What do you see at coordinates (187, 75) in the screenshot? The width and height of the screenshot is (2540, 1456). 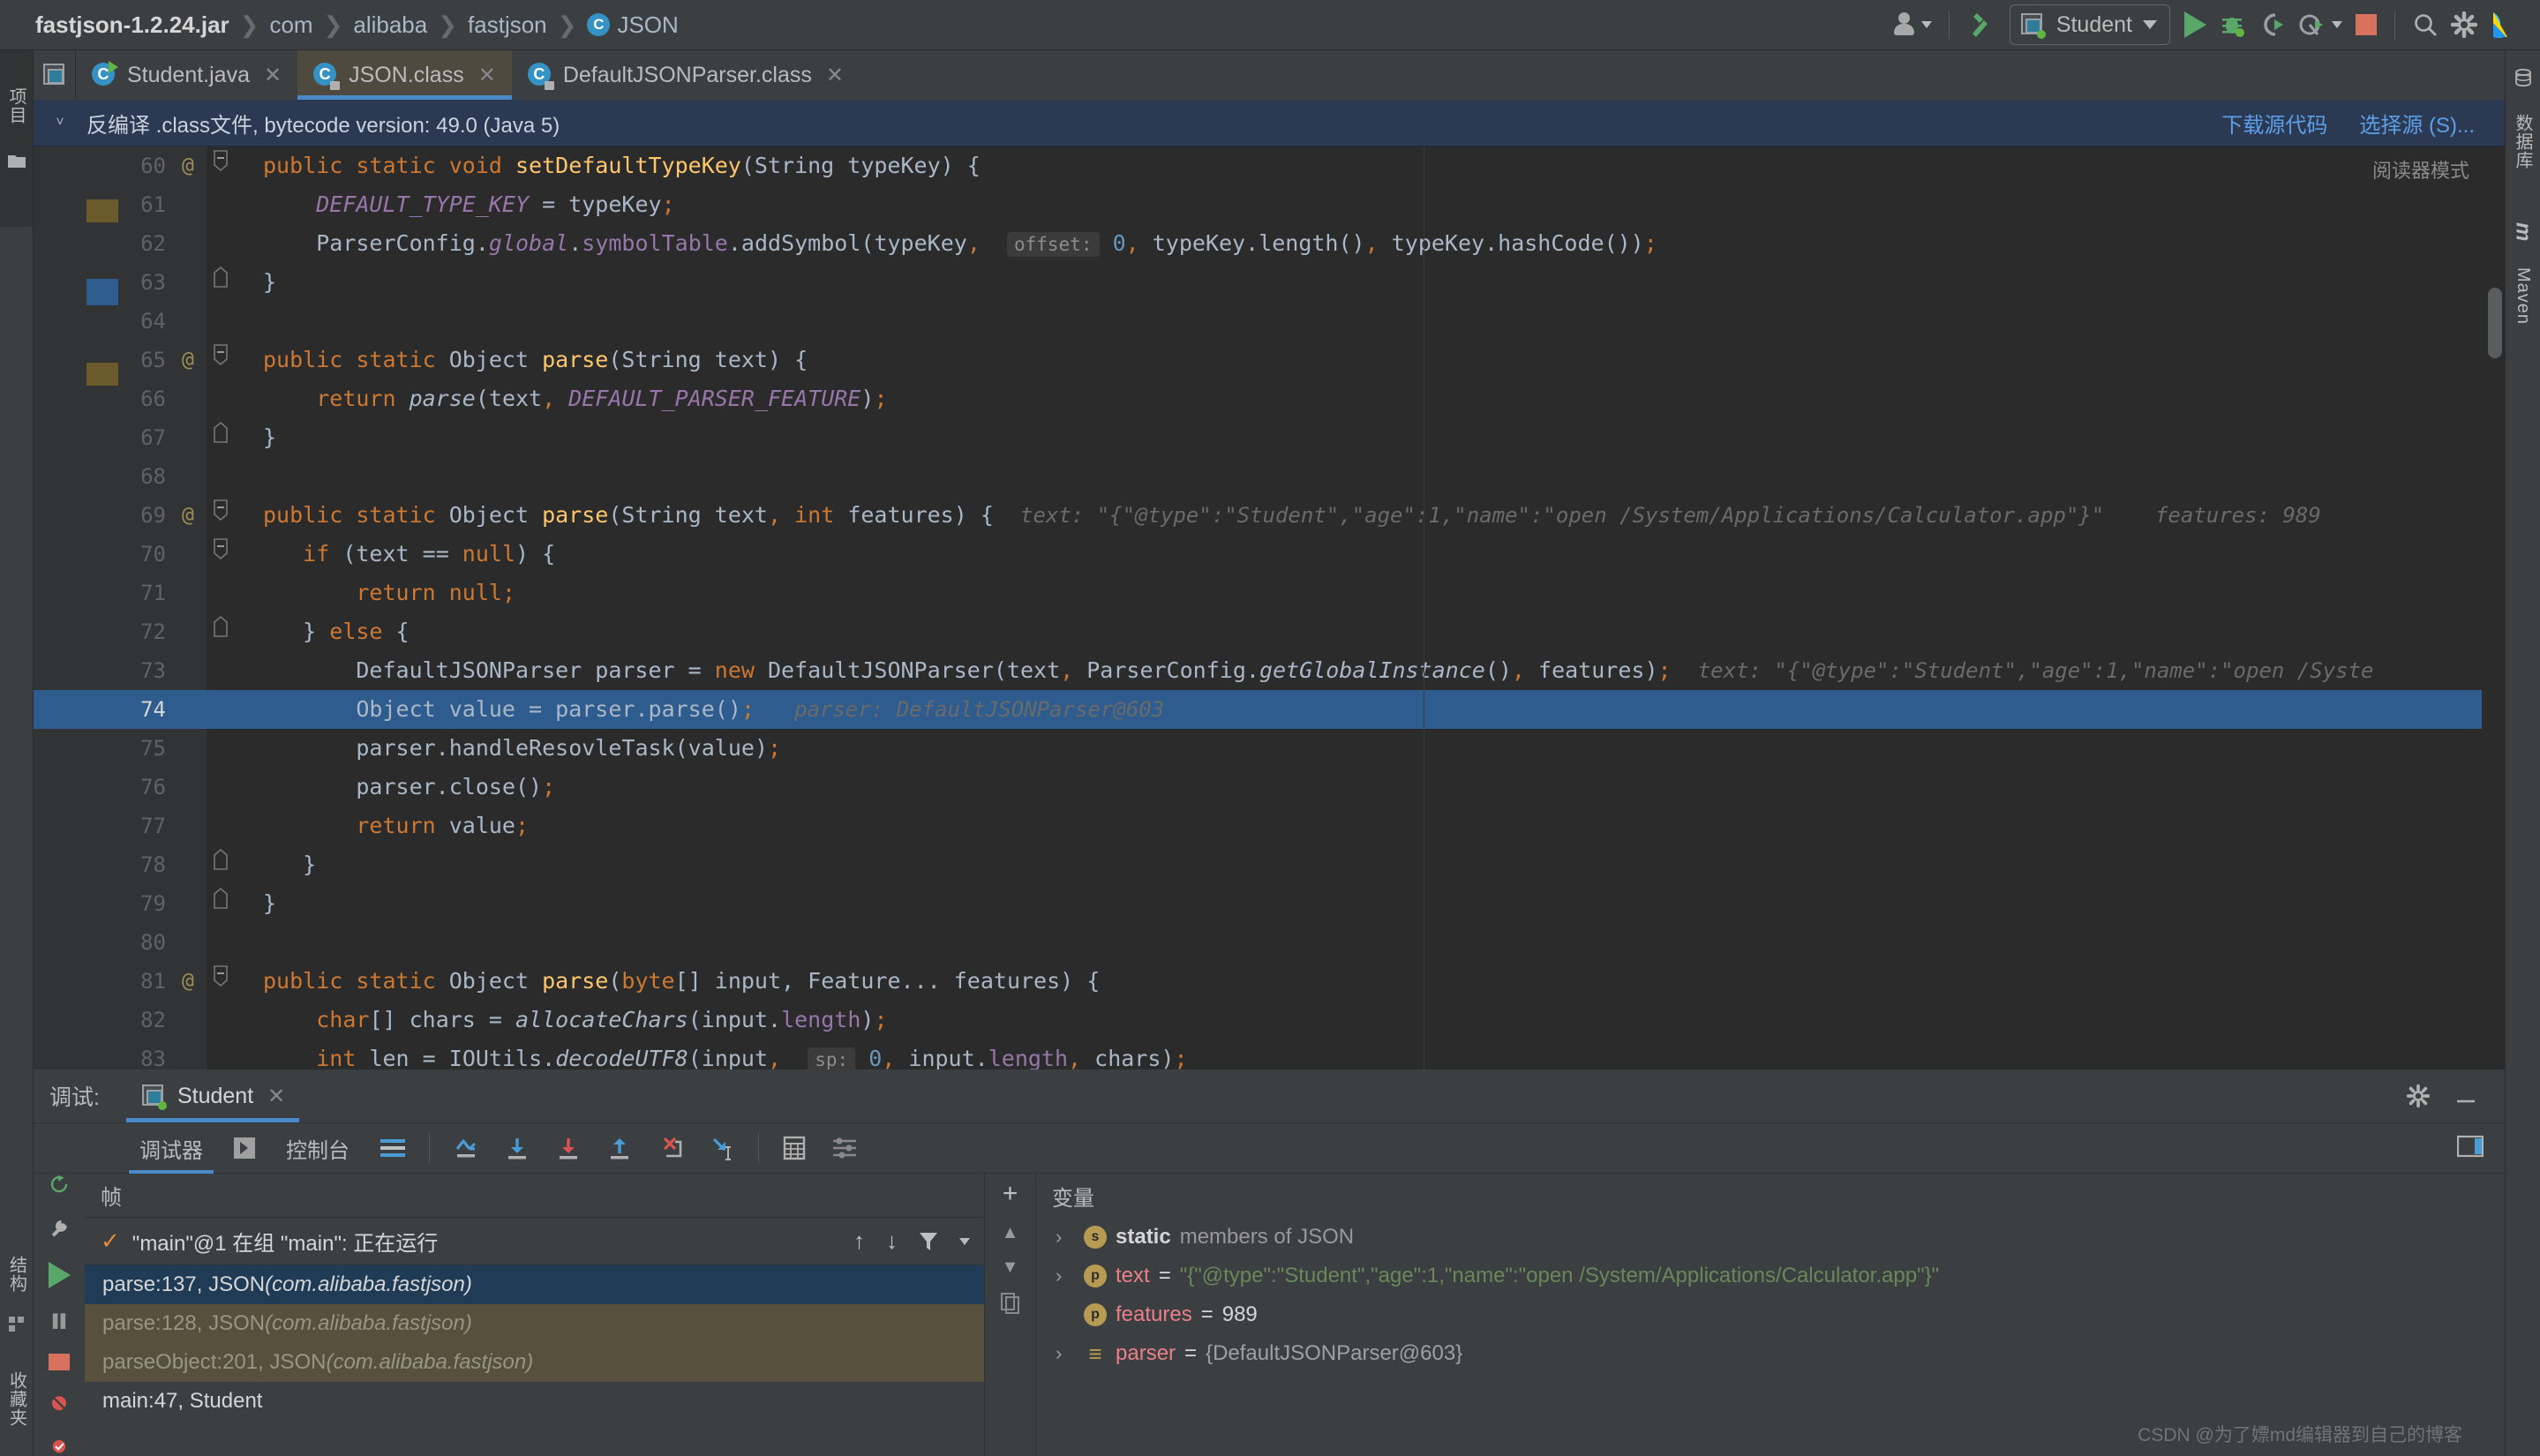 I see `tab-student-java: C Student.java ✕` at bounding box center [187, 75].